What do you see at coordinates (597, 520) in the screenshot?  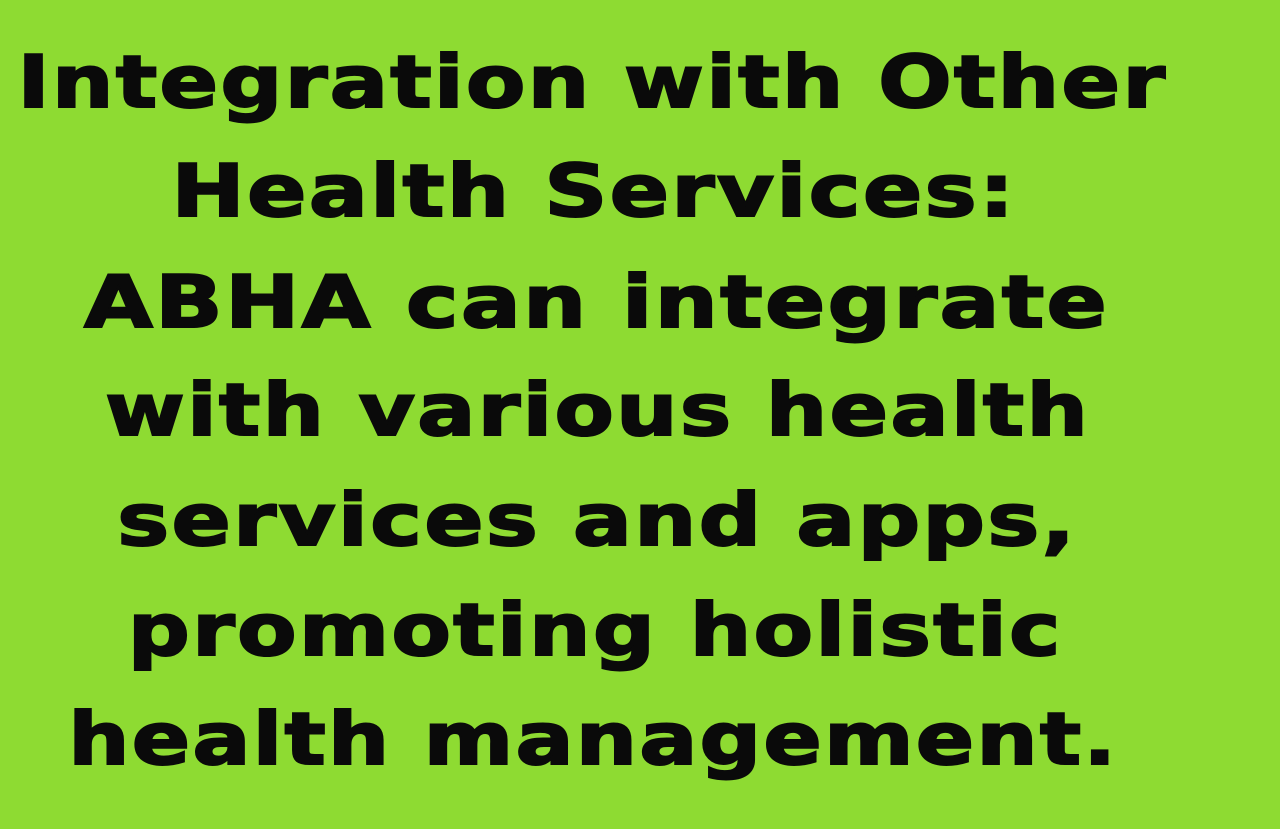 I see `body-line-3: services and apps,` at bounding box center [597, 520].